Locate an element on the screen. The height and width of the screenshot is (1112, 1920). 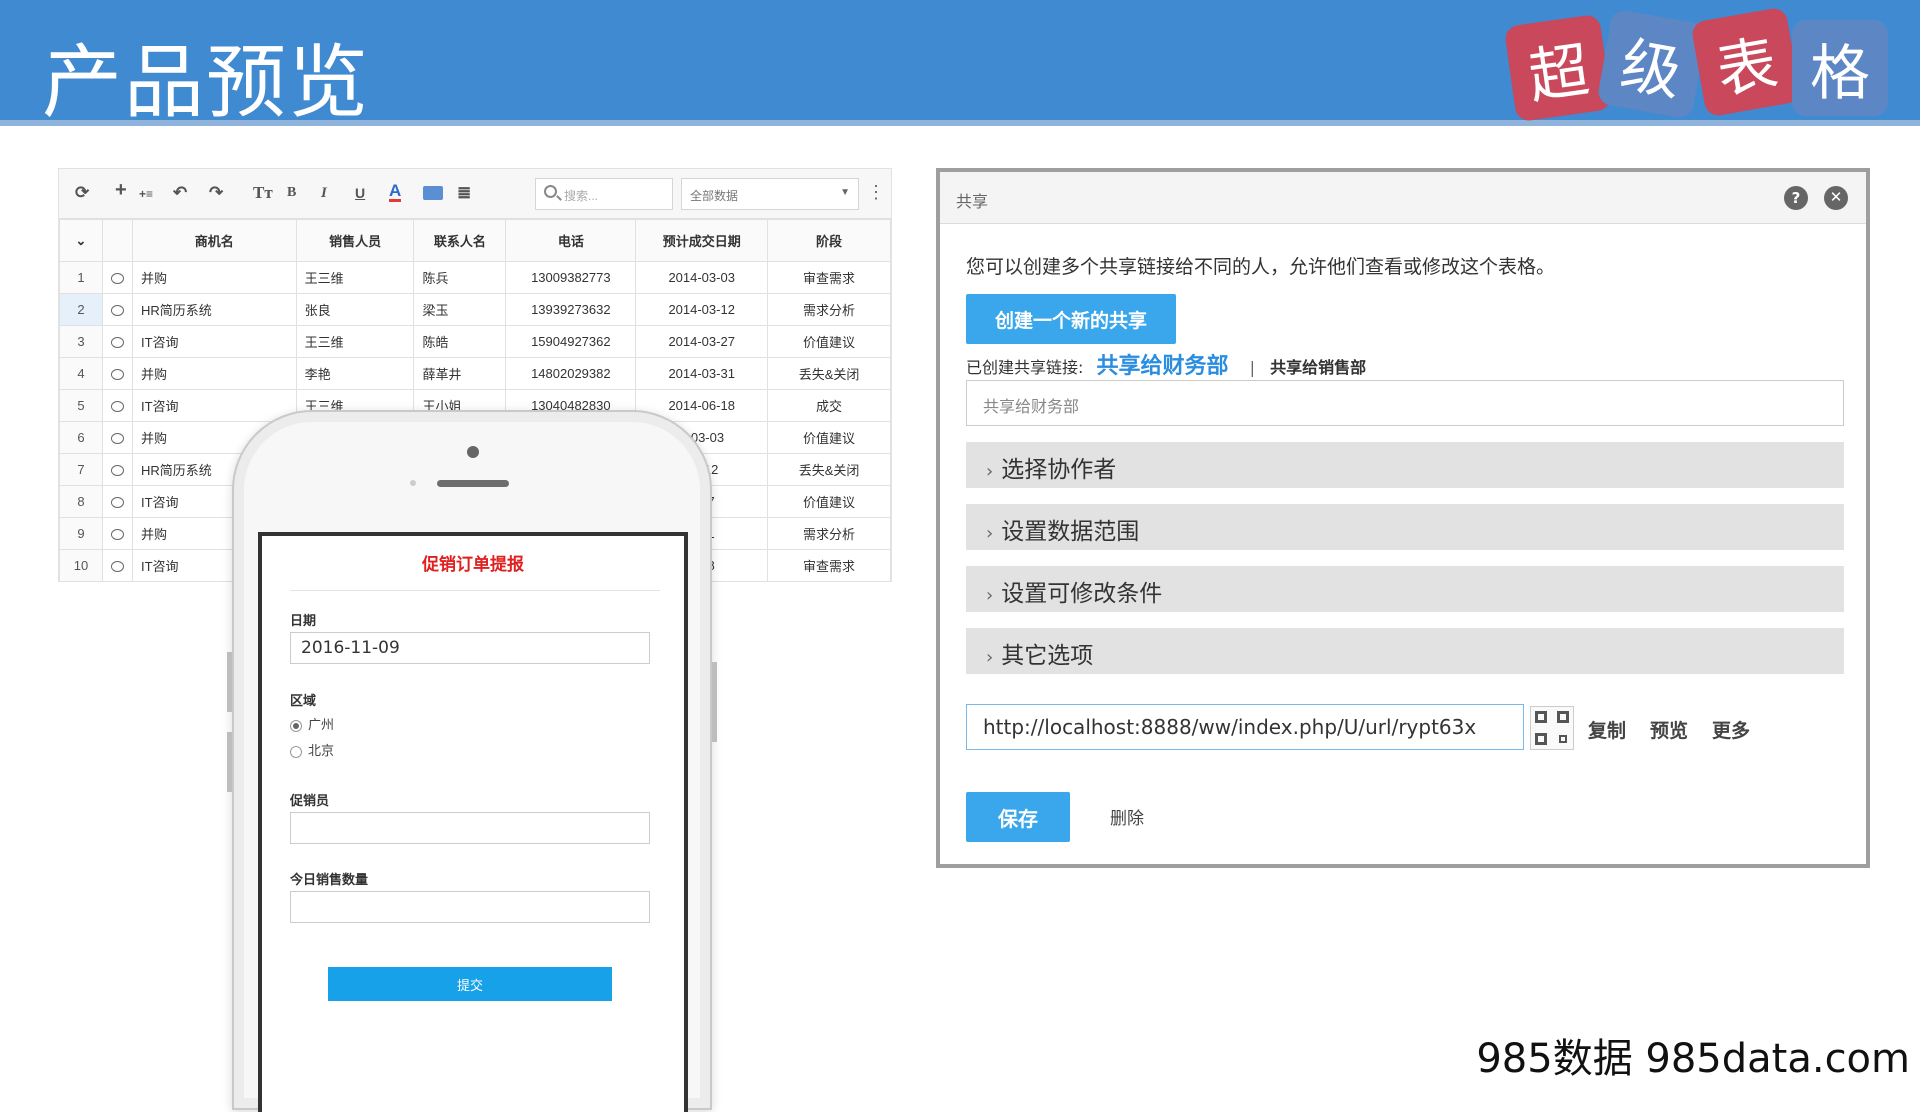
table-row: 4 并购 李艳 薛革井 14802029382 2014-03-31 丢失&关闭 is located at coordinates (475, 373).